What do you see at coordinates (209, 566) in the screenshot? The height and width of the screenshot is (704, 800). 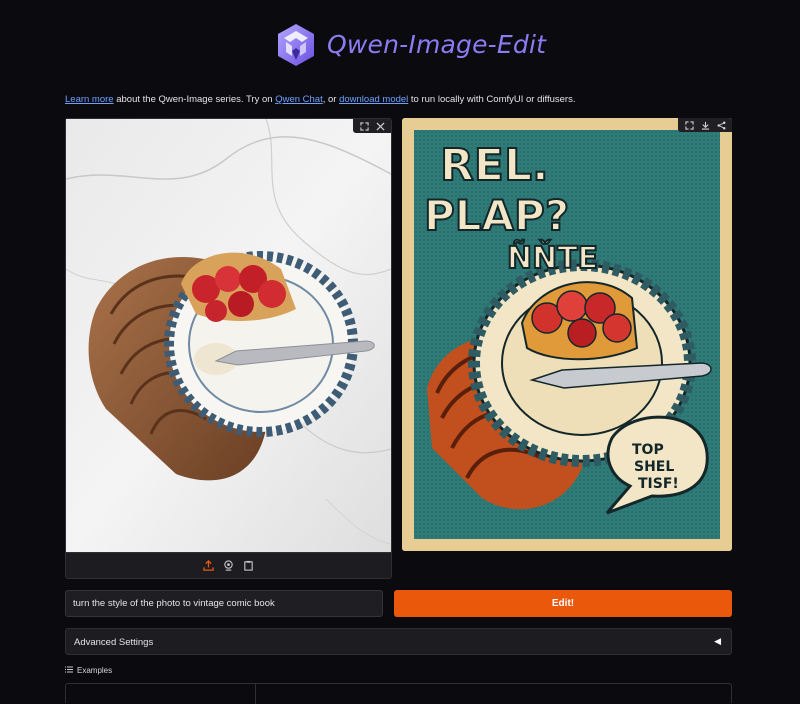 I see `upload-icon` at bounding box center [209, 566].